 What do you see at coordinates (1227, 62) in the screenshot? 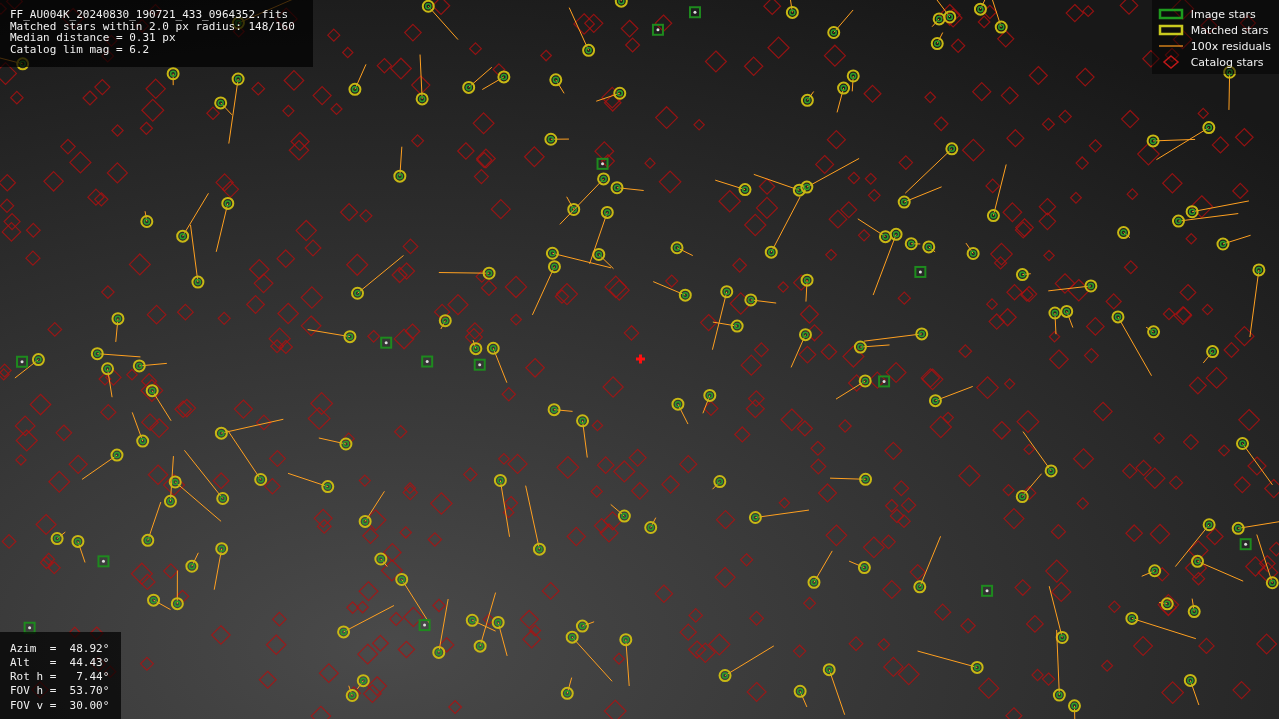
I see `legend-label: Catalog stars` at bounding box center [1227, 62].